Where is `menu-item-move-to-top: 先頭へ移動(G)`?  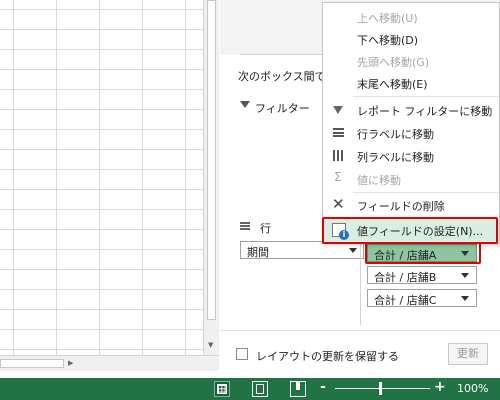 menu-item-move-to-top: 先頭へ移動(G) is located at coordinates (411, 61).